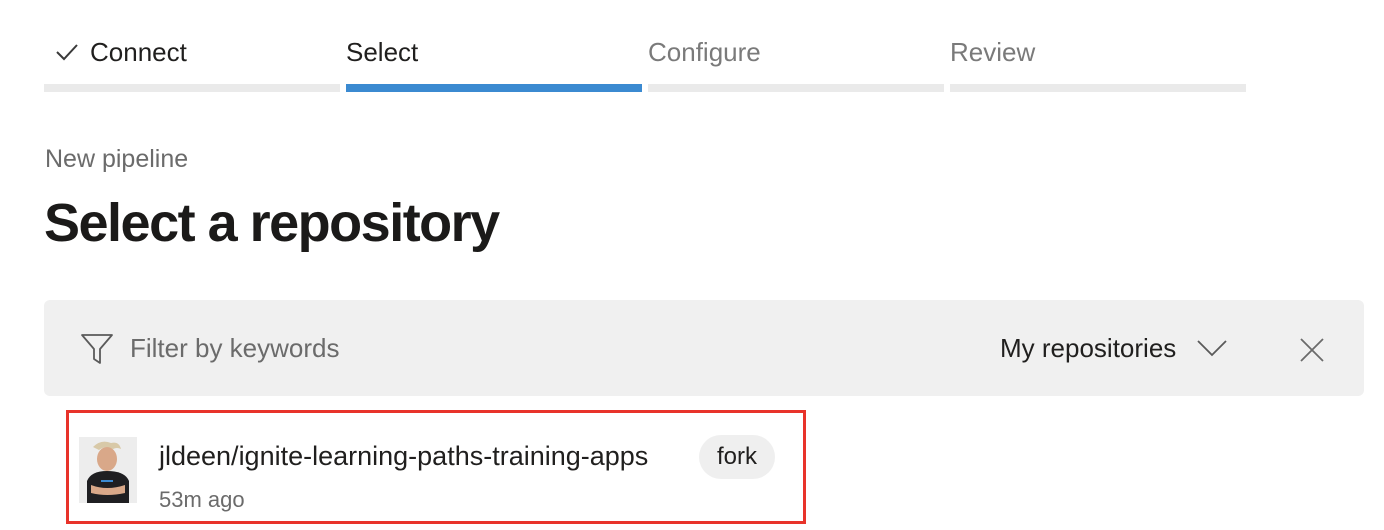 This screenshot has width=1384, height=530. I want to click on search-input, so click(380, 348).